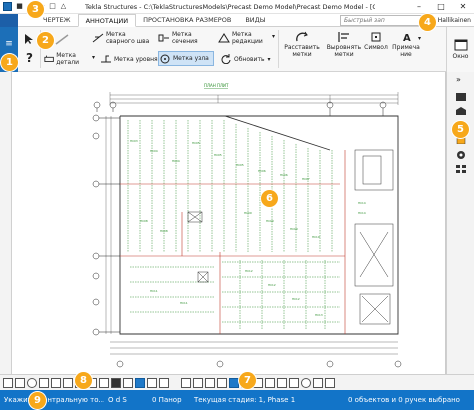 This screenshot has width=474, height=410. I want to click on svg-text: HC12, so click(296, 299).